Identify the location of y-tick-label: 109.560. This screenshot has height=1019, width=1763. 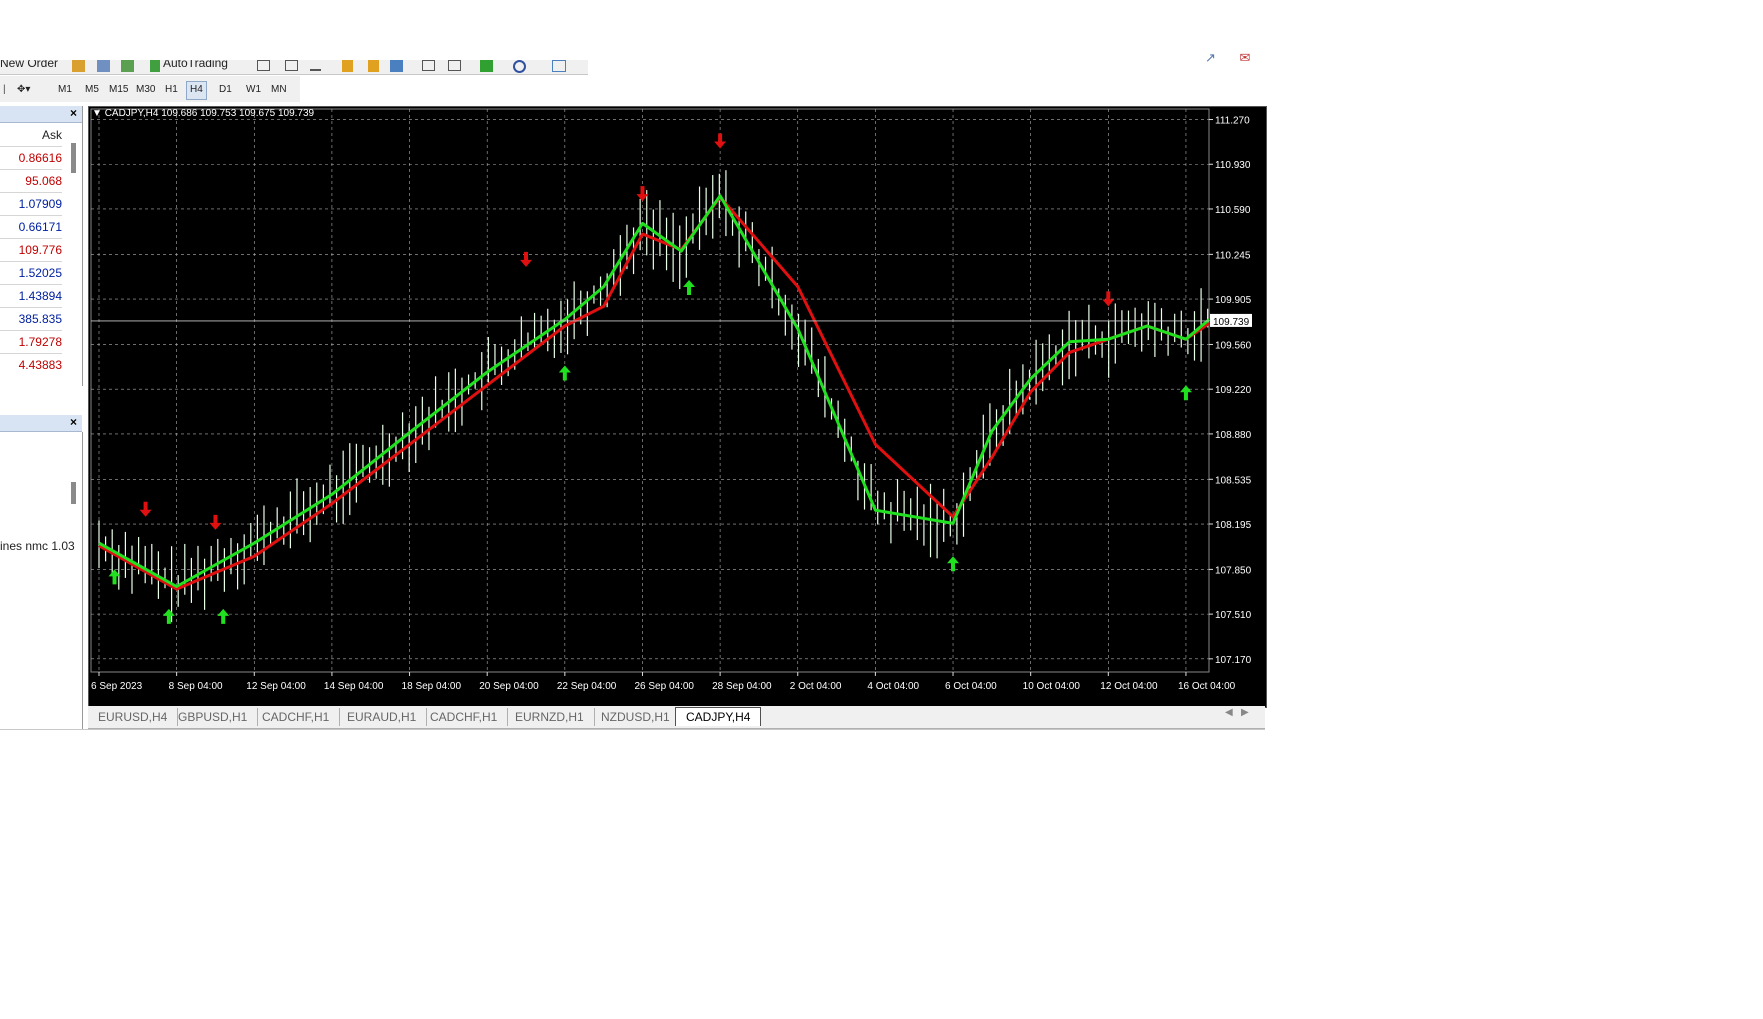
(1233, 345).